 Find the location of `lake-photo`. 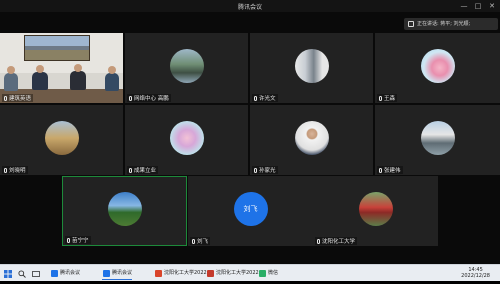

lake-photo is located at coordinates (186, 66).